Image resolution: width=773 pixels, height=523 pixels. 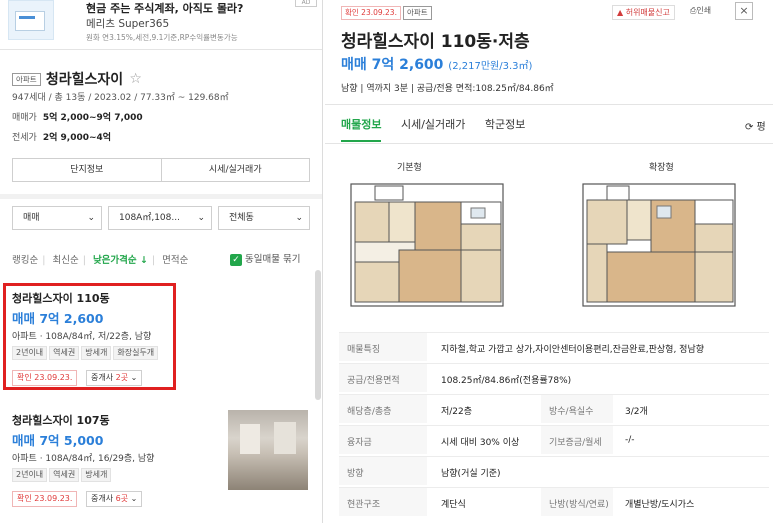 I want to click on listing-photo, so click(x=268, y=450).